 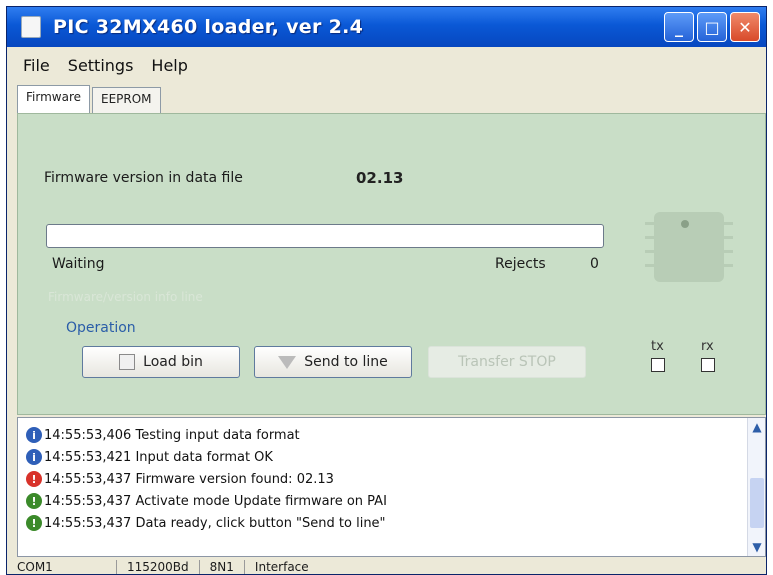 I want to click on status-bar: COM1 115200Bd 8N1 Interface, so click(x=386, y=566).